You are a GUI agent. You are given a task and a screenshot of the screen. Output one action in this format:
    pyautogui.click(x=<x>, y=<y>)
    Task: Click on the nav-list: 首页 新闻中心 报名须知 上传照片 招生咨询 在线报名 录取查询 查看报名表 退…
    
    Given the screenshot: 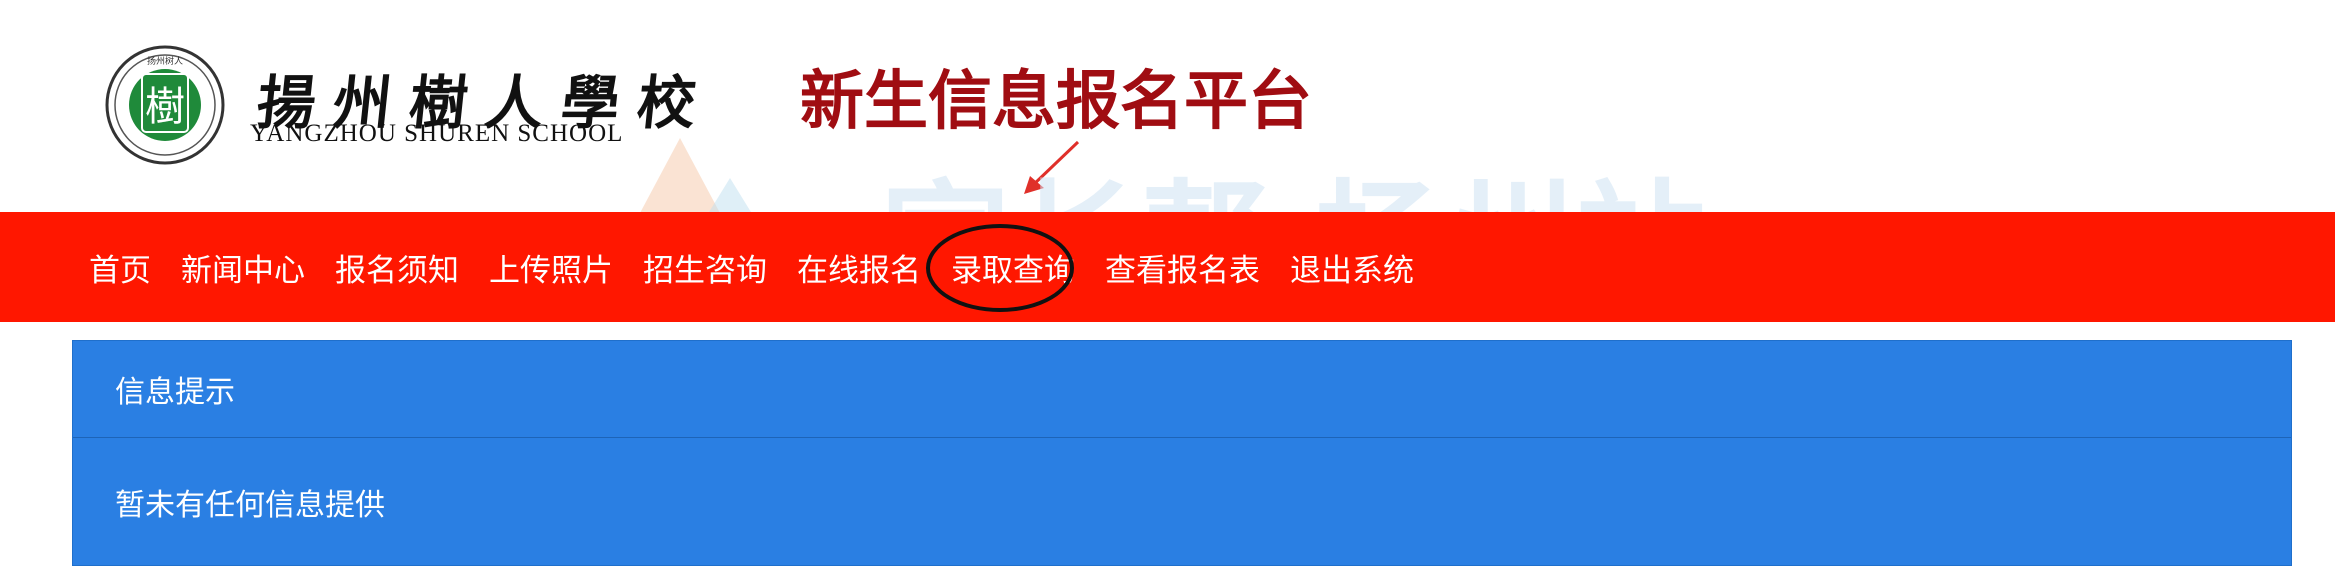 What is the action you would take?
    pyautogui.click(x=714, y=267)
    